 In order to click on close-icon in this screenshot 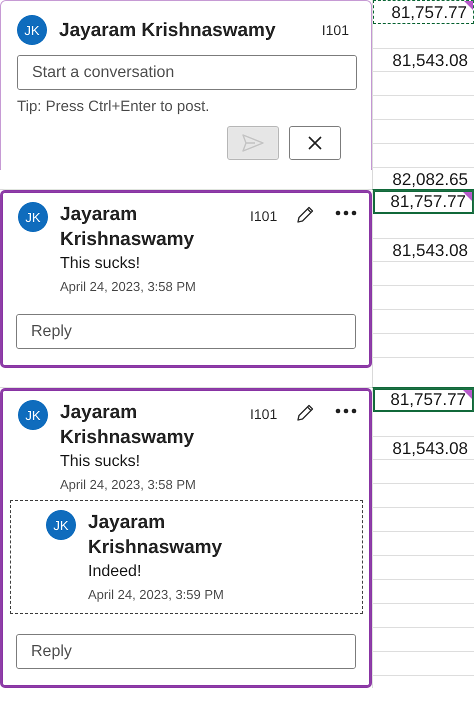, I will do `click(315, 143)`.